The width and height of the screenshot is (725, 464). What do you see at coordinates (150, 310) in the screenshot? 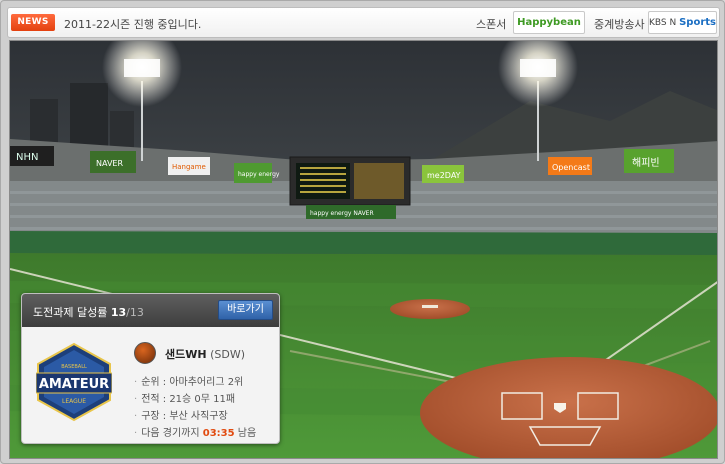
I see `card-header: 도전과제 달성률 13/13 바로가기` at bounding box center [150, 310].